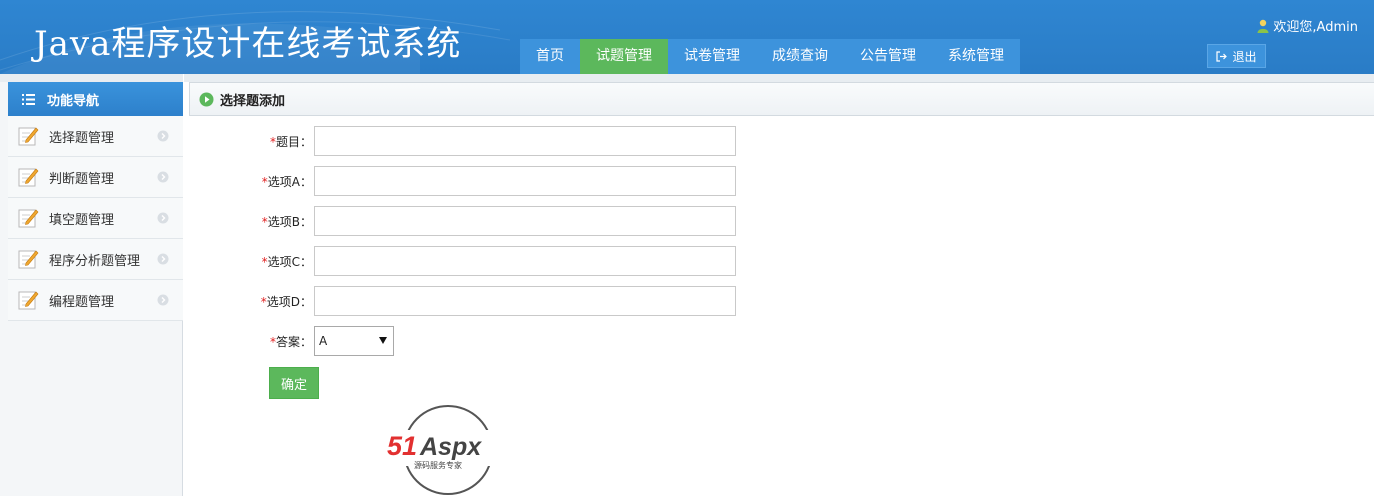 The image size is (1374, 496). What do you see at coordinates (525, 221) in the screenshot?
I see `option-b-input` at bounding box center [525, 221].